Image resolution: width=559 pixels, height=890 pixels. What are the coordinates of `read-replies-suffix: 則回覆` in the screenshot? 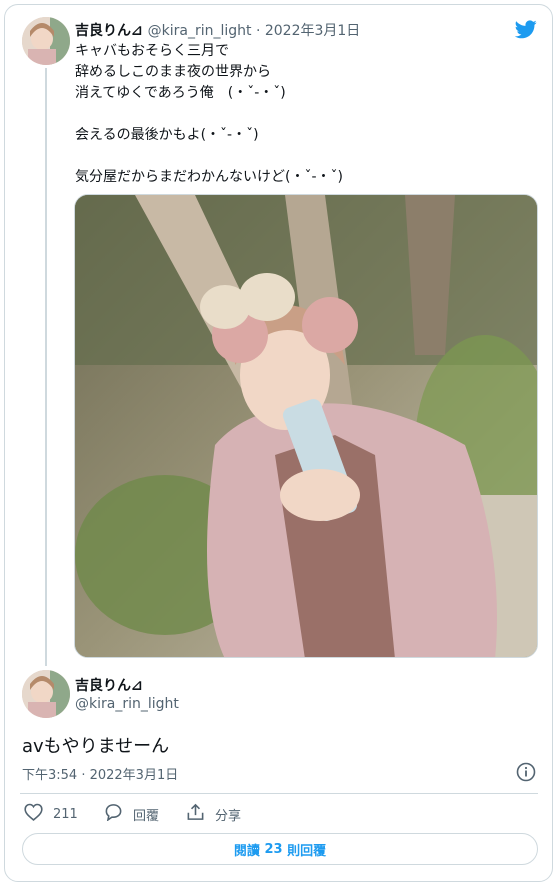 It's located at (304, 851).